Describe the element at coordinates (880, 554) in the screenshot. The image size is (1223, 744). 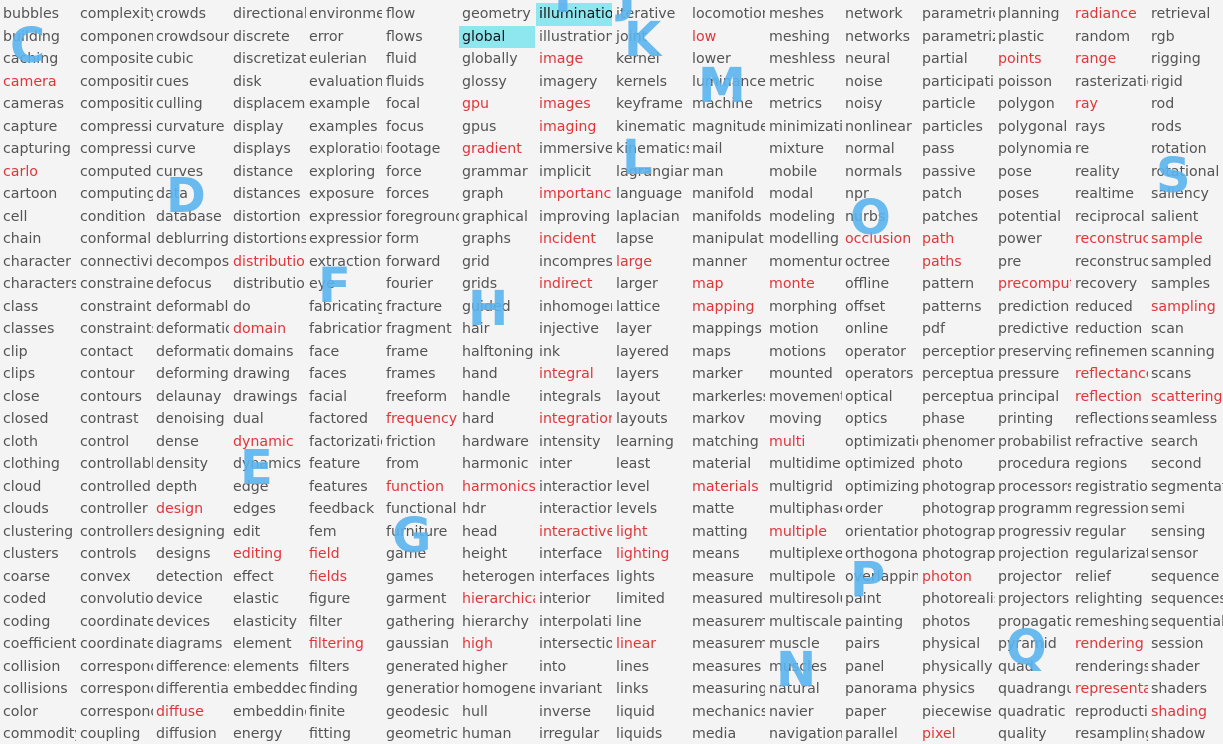
I see `word-item: orthogonal` at that location.